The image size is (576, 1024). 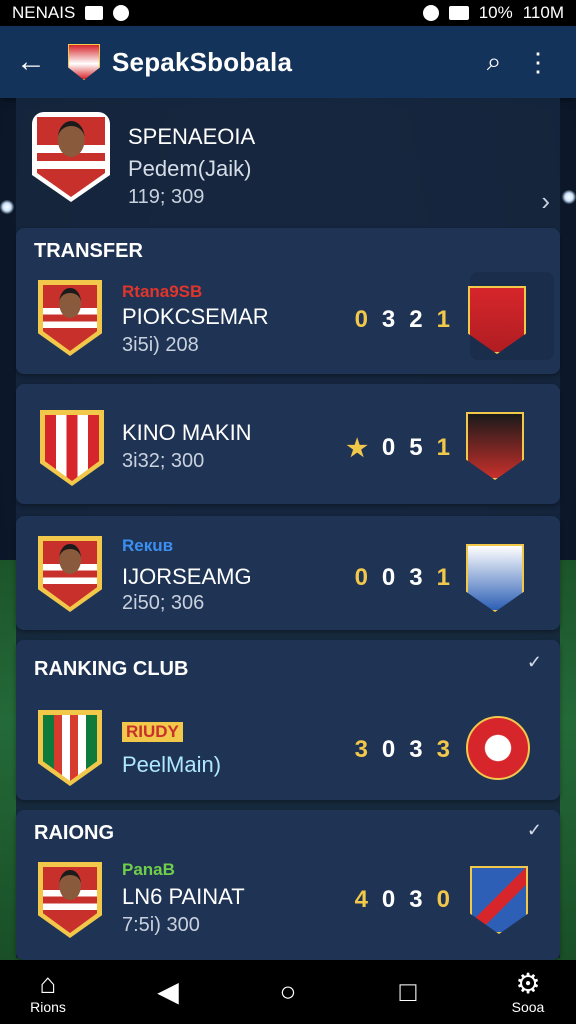 I want to click on nav-back-button: ◀, so click(x=168, y=992).